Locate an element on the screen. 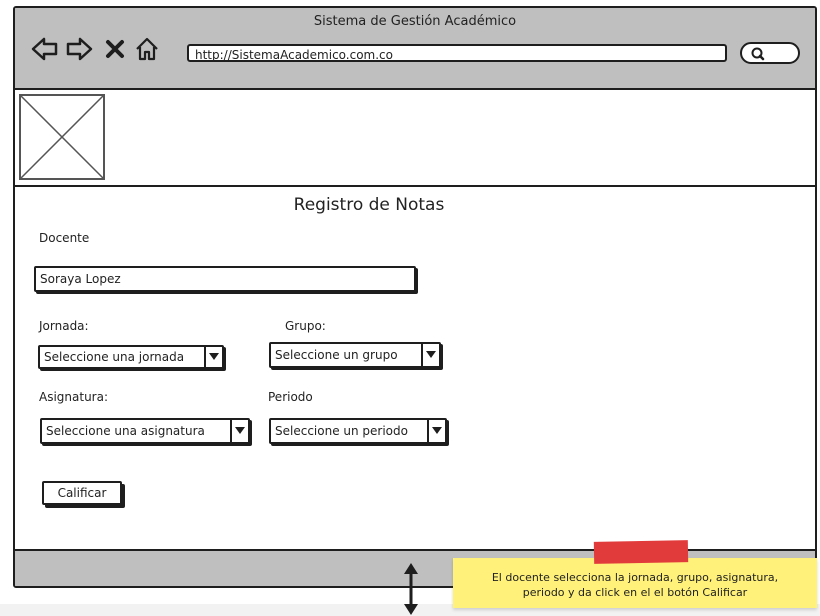 The height and width of the screenshot is (616, 820). double-arrow-icon is located at coordinates (411, 589).